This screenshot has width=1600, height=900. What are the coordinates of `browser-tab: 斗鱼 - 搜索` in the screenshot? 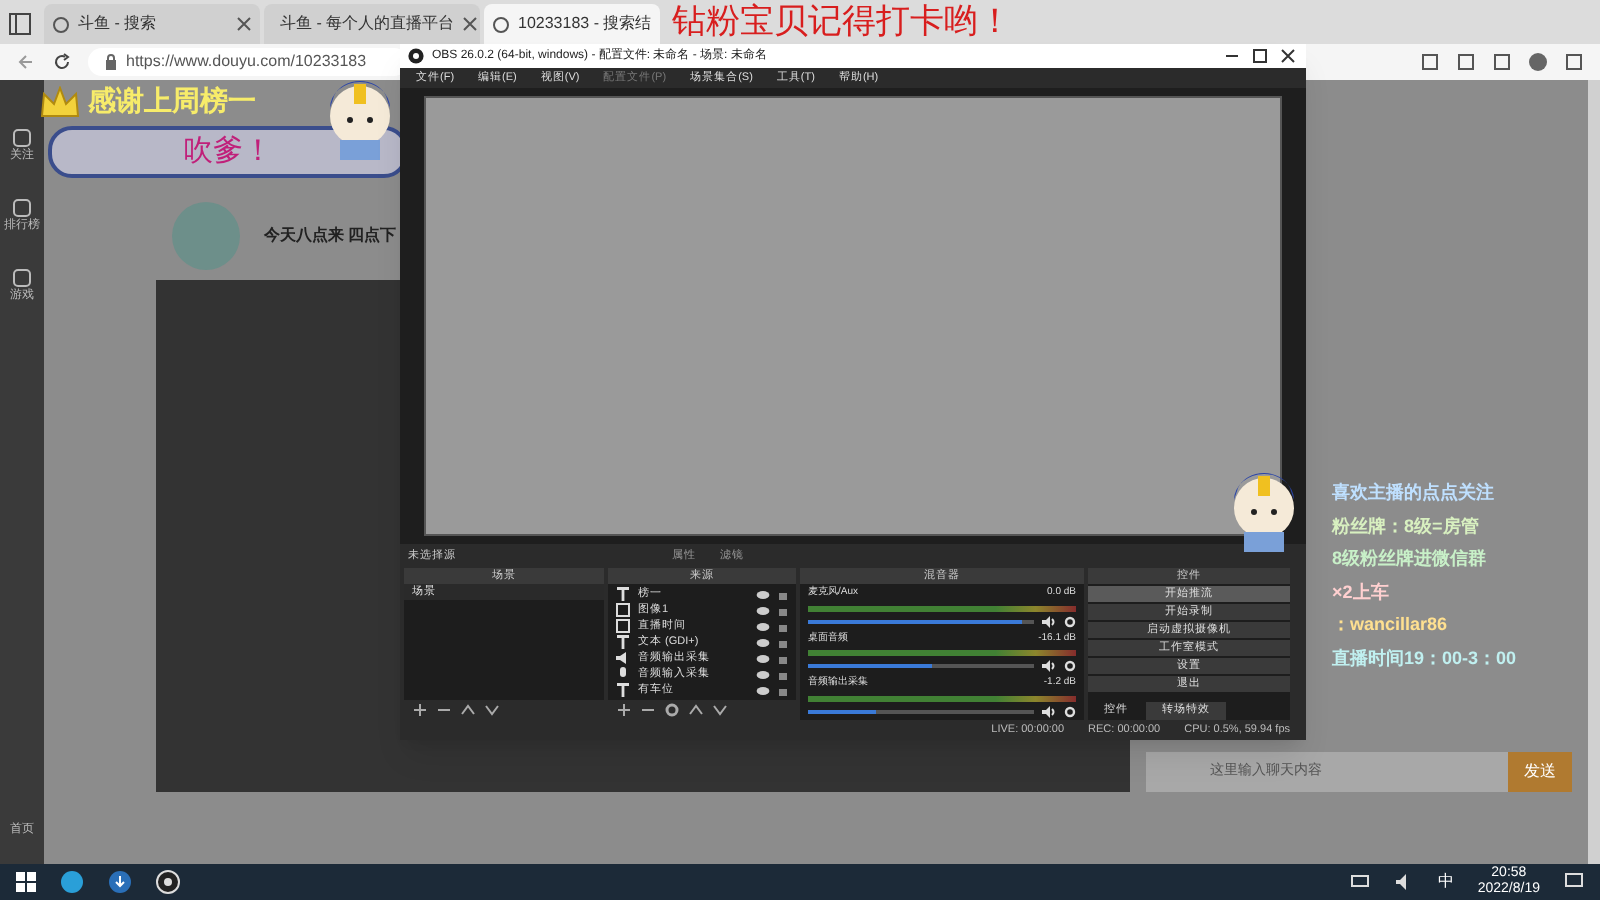 It's located at (152, 24).